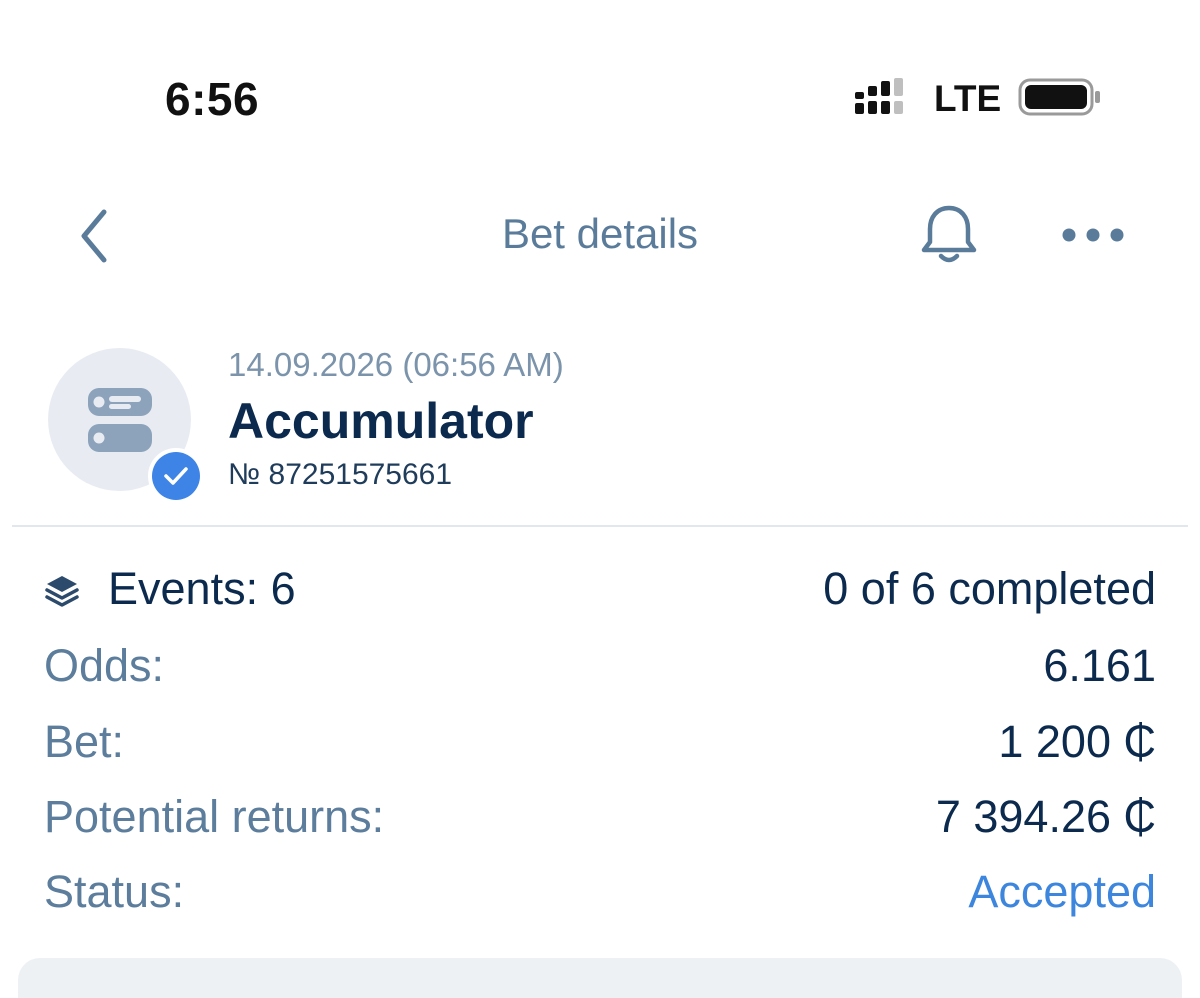 The width and height of the screenshot is (1200, 998). Describe the element at coordinates (340, 474) in the screenshot. I see `bet-number: № 87251575661` at that location.